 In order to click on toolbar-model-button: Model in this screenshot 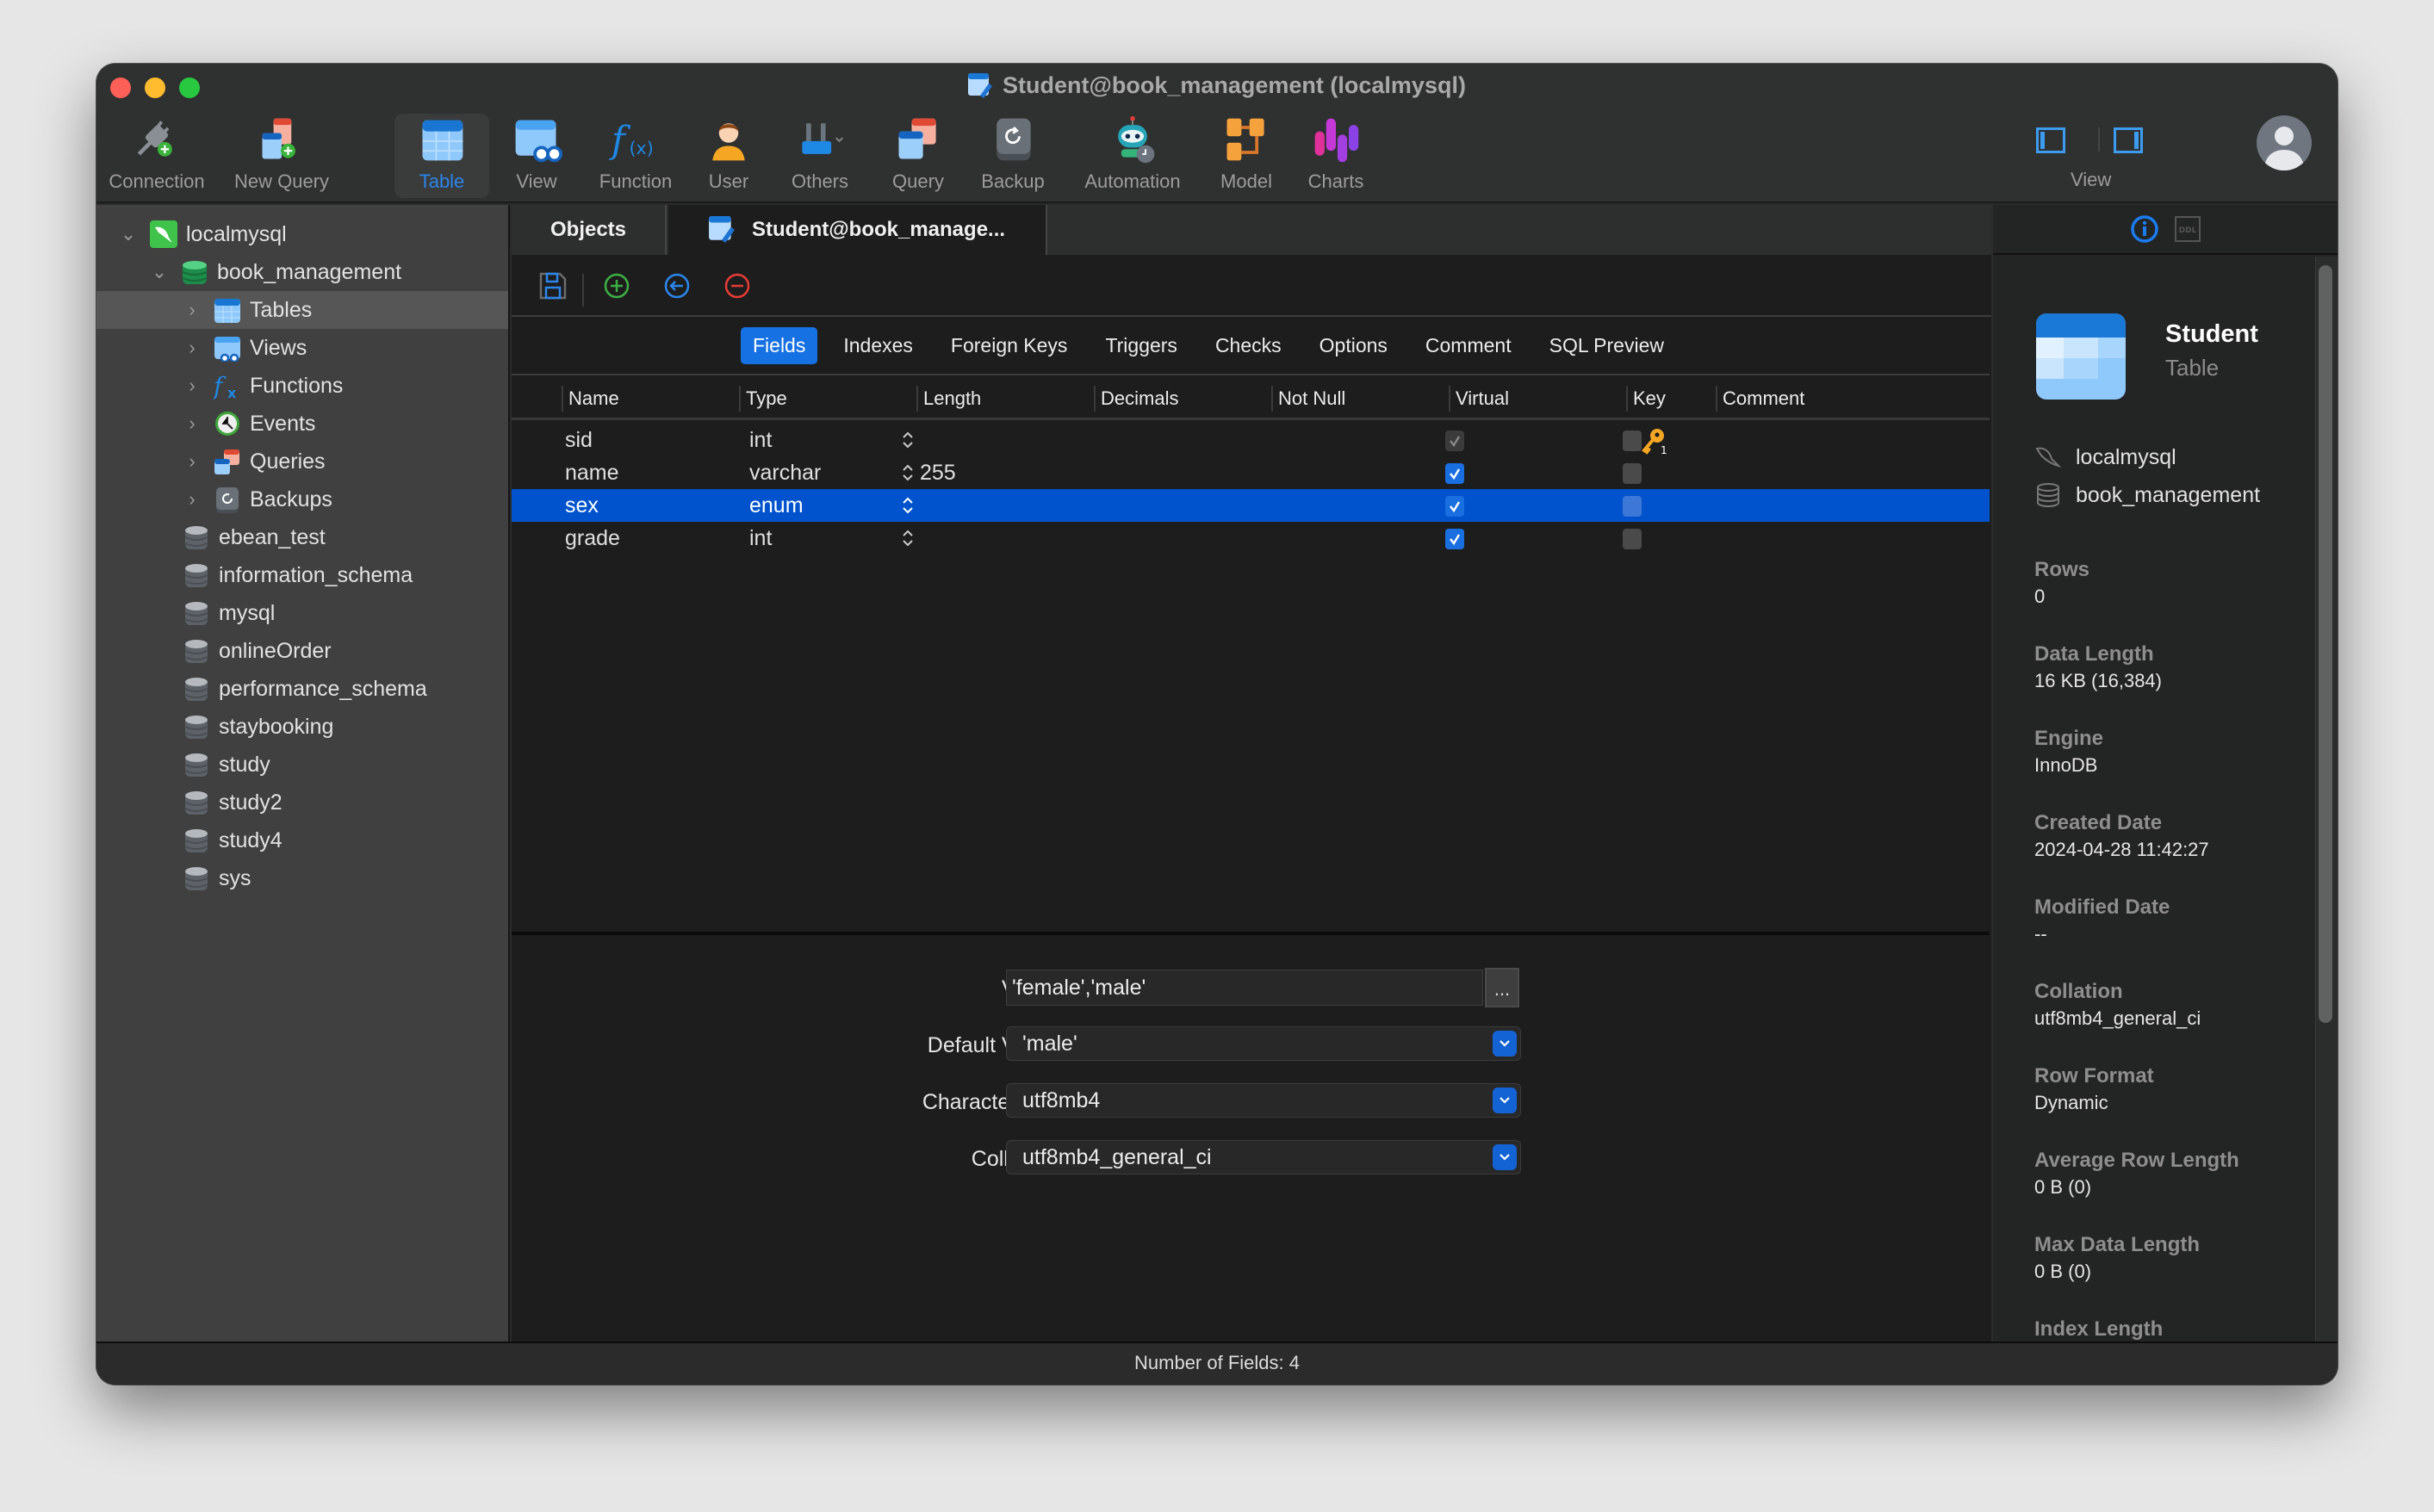, I will do `click(1246, 156)`.